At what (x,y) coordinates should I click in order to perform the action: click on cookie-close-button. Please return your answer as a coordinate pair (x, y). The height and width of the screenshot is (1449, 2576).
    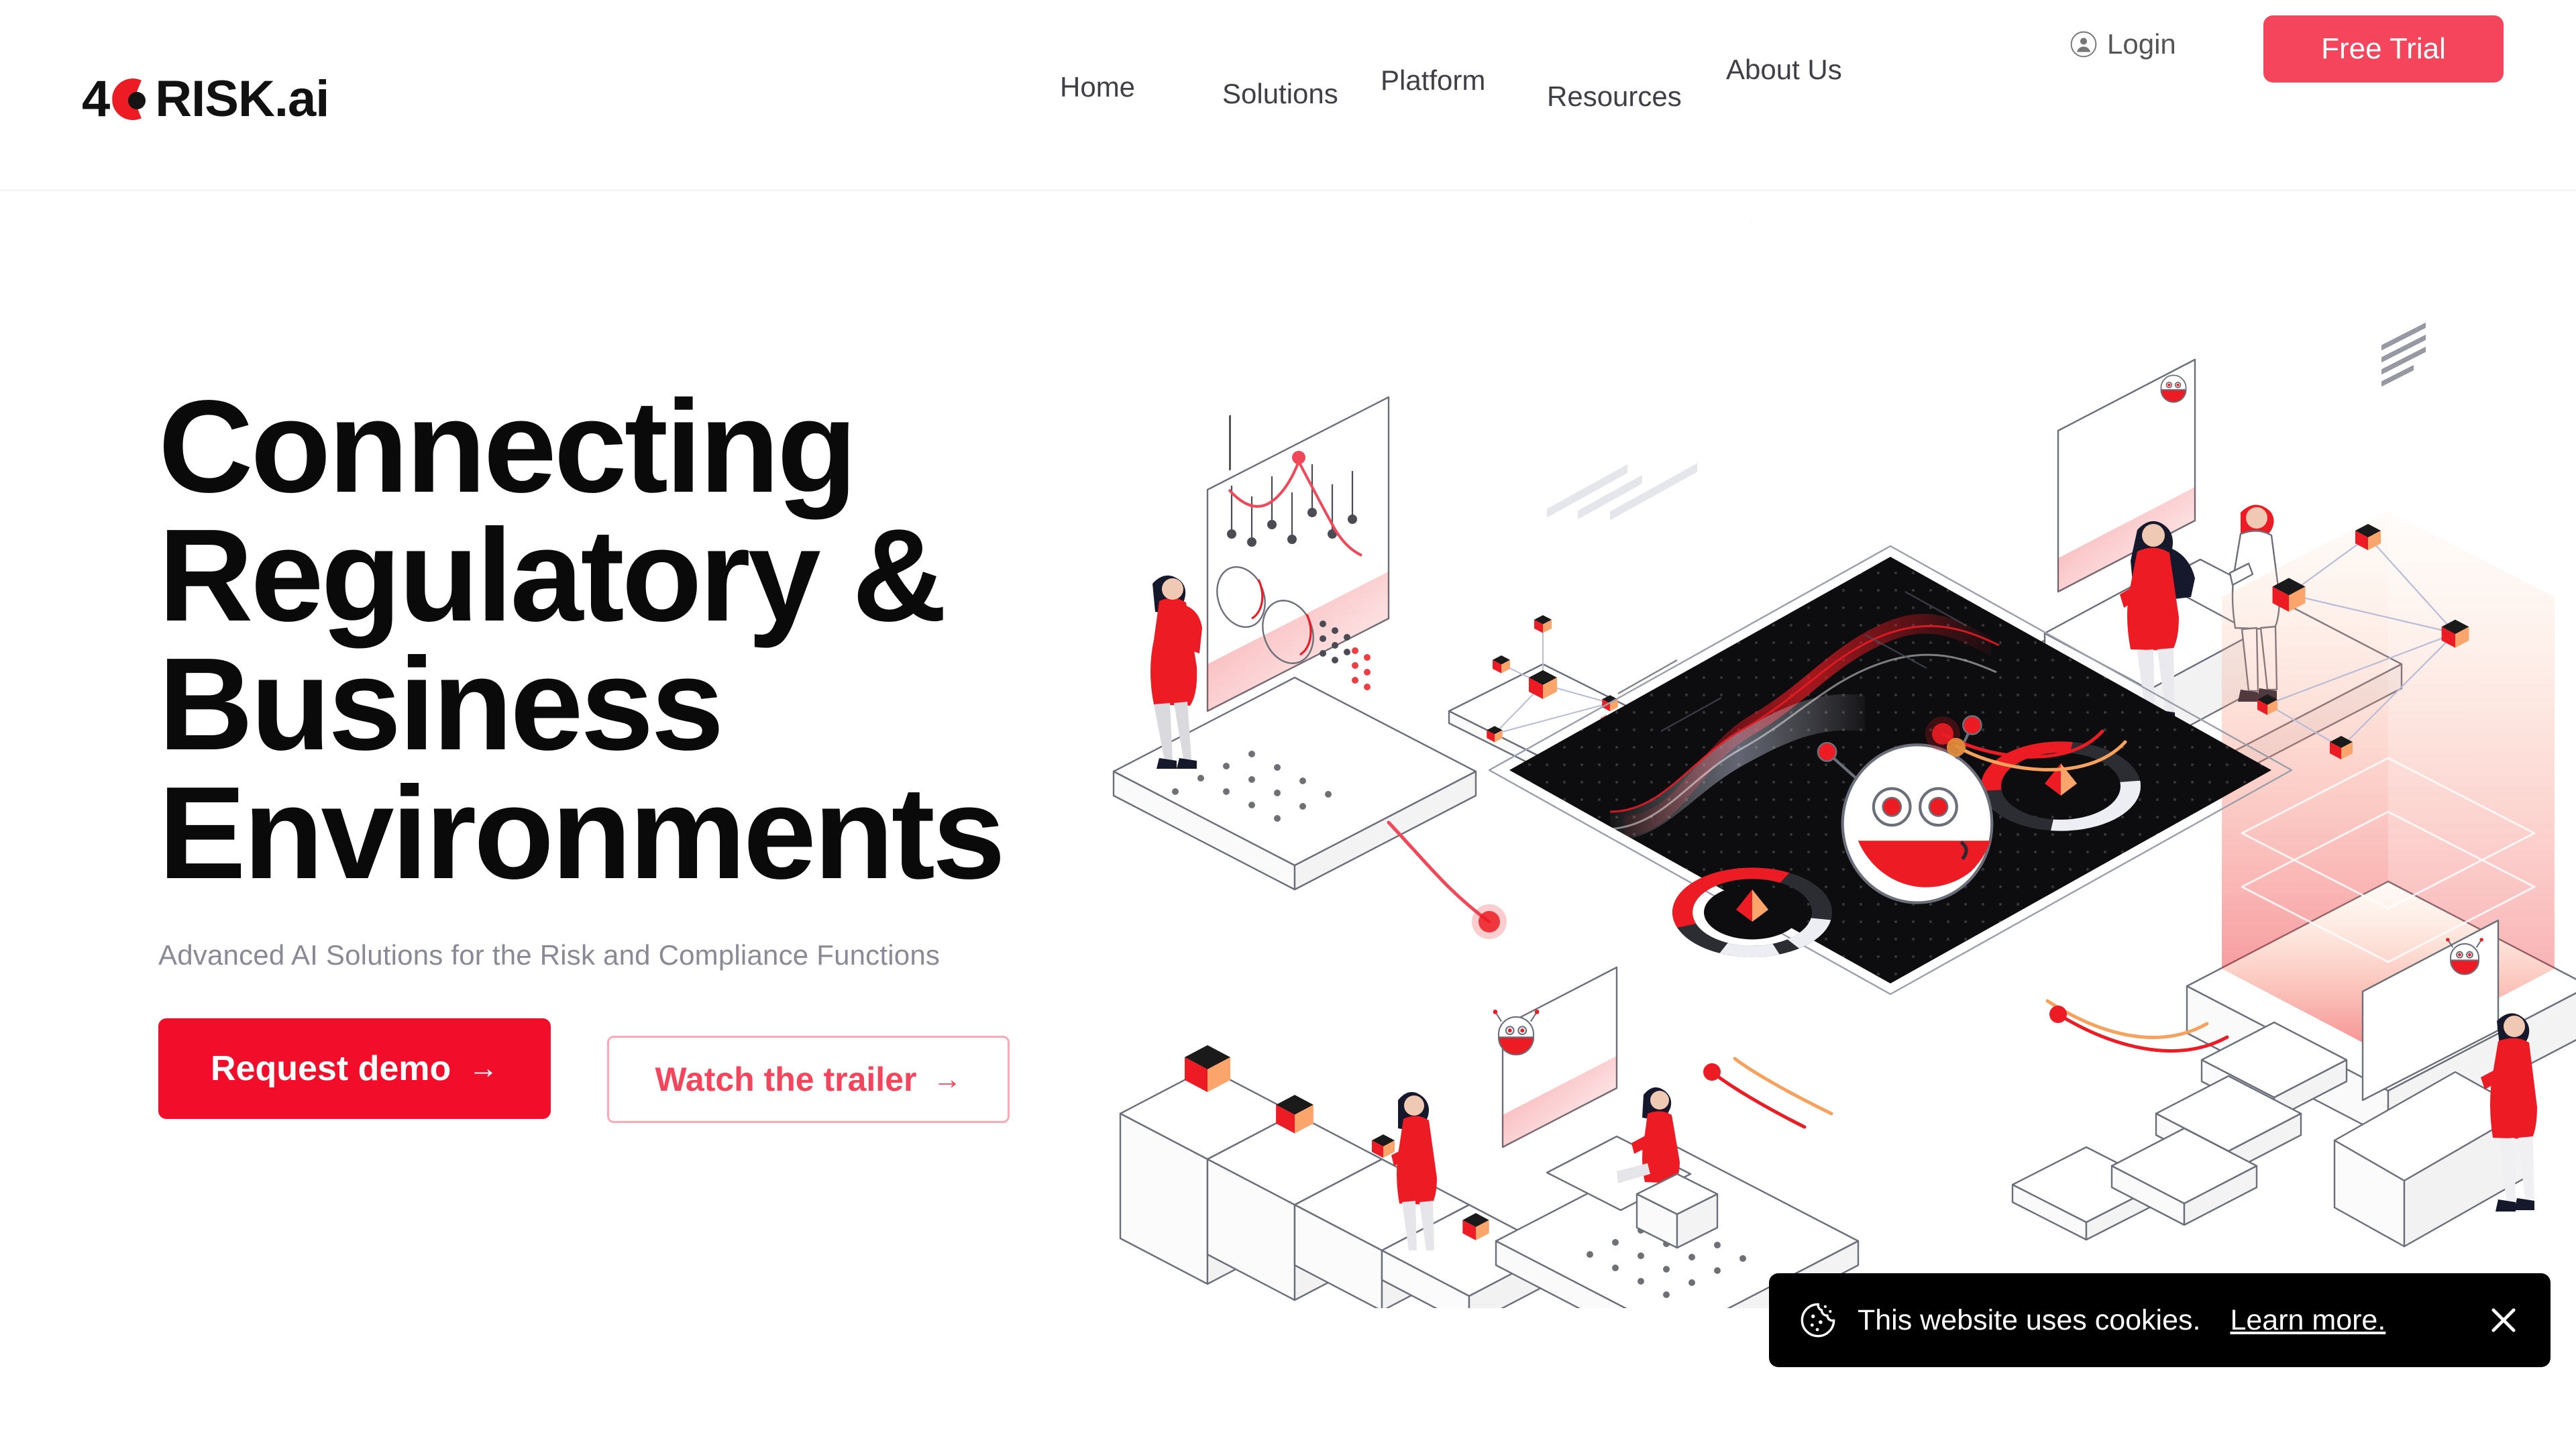
    Looking at the image, I should click on (2503, 1320).